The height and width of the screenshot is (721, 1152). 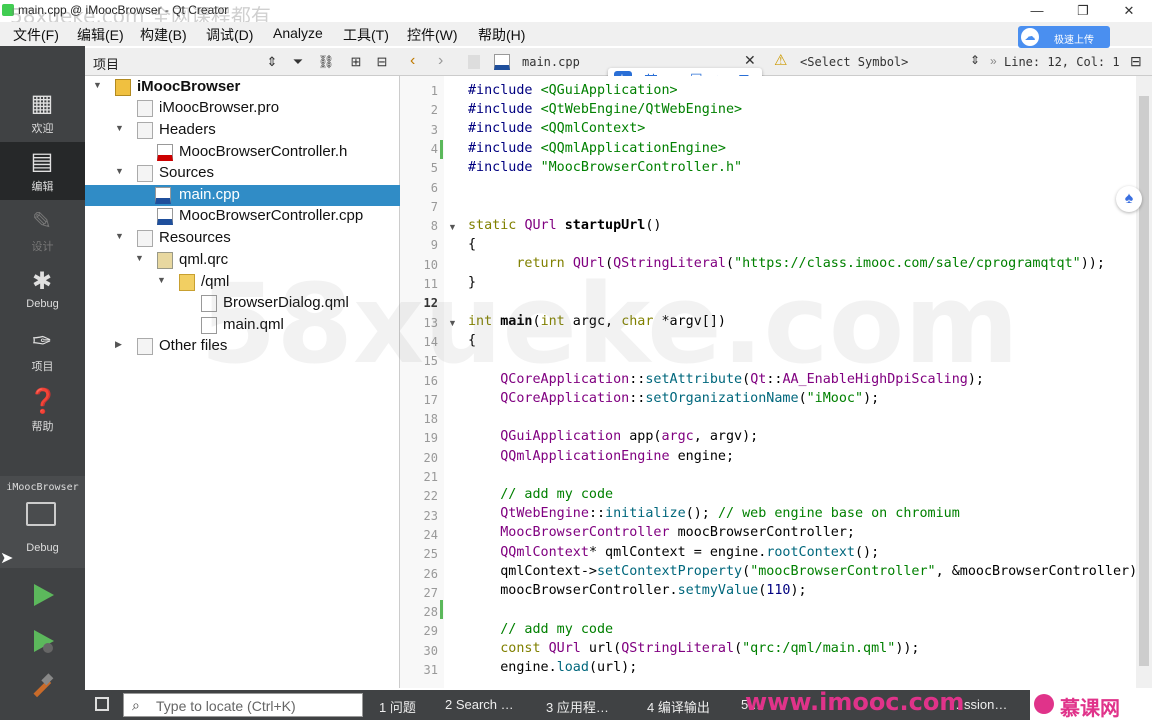 What do you see at coordinates (43, 401) in the screenshot?
I see `help-icon: ❓` at bounding box center [43, 401].